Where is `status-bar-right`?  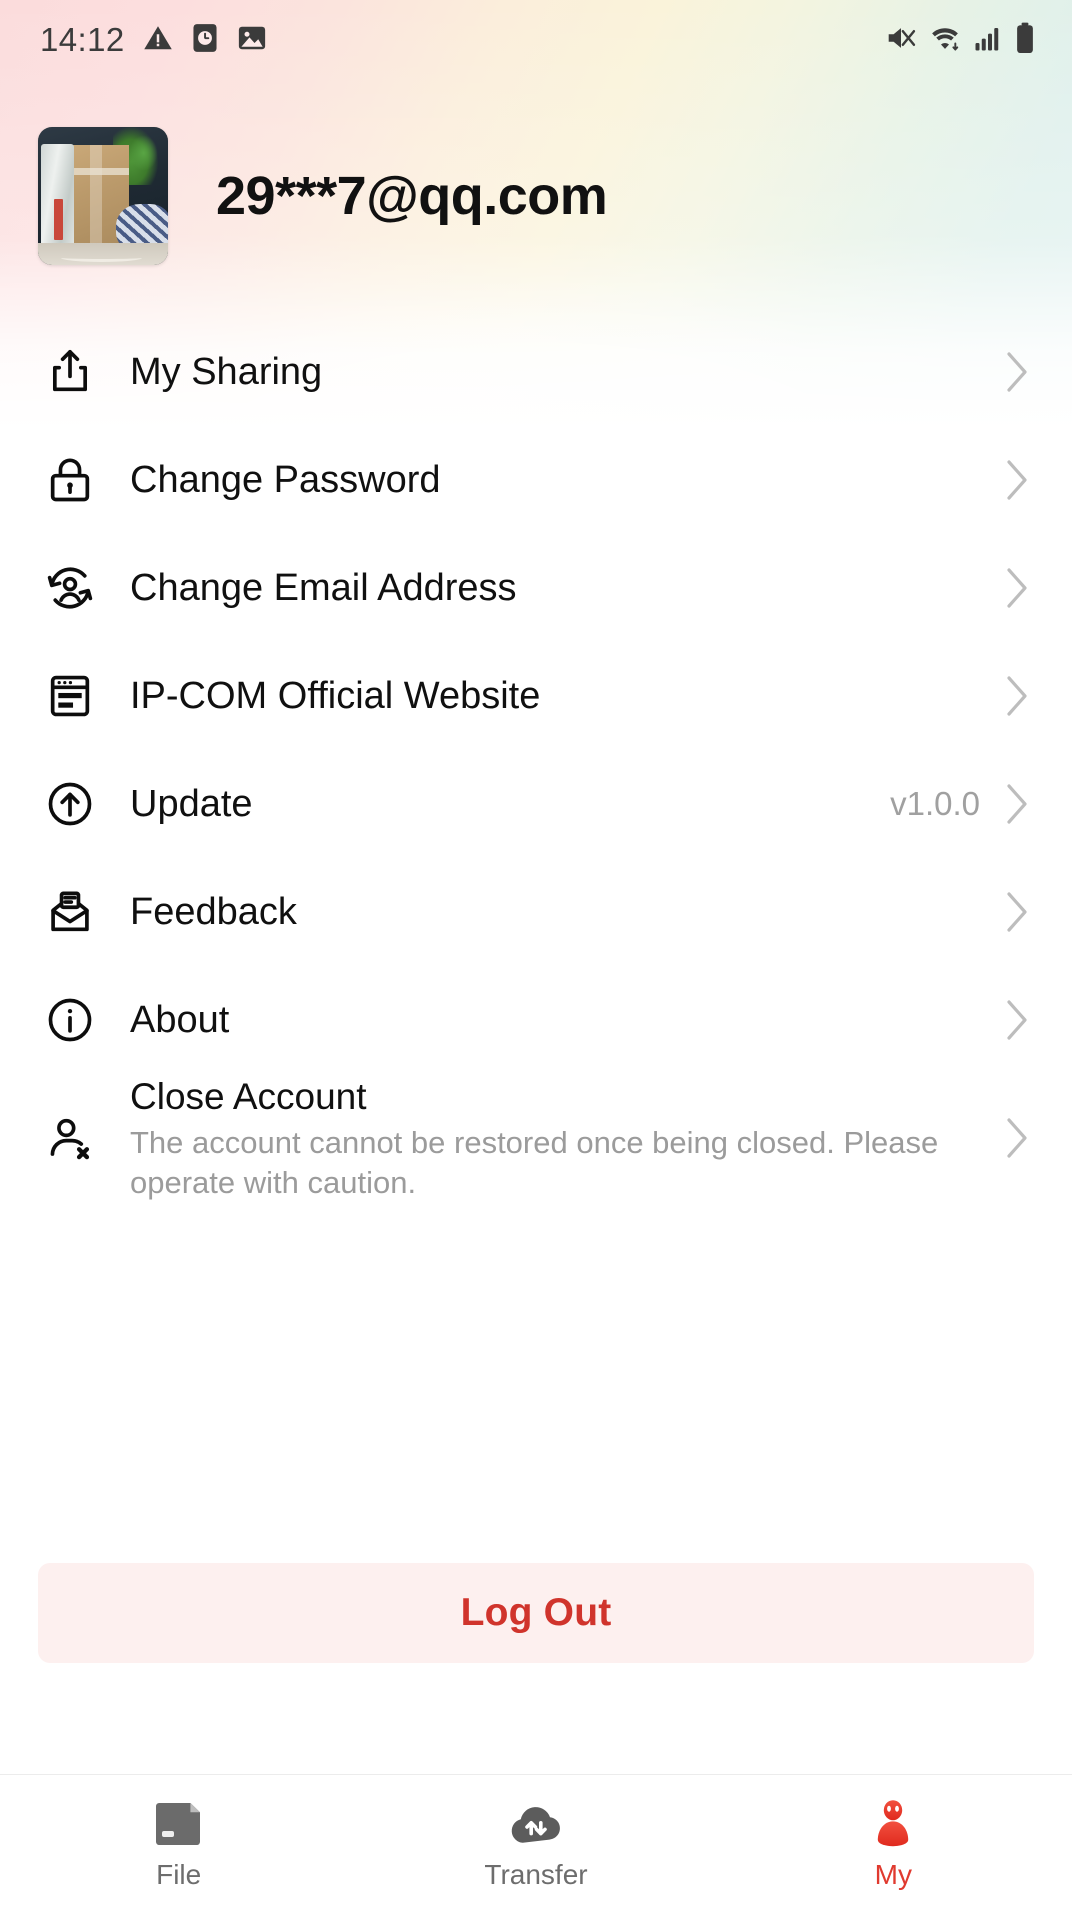 status-bar-right is located at coordinates (960, 40).